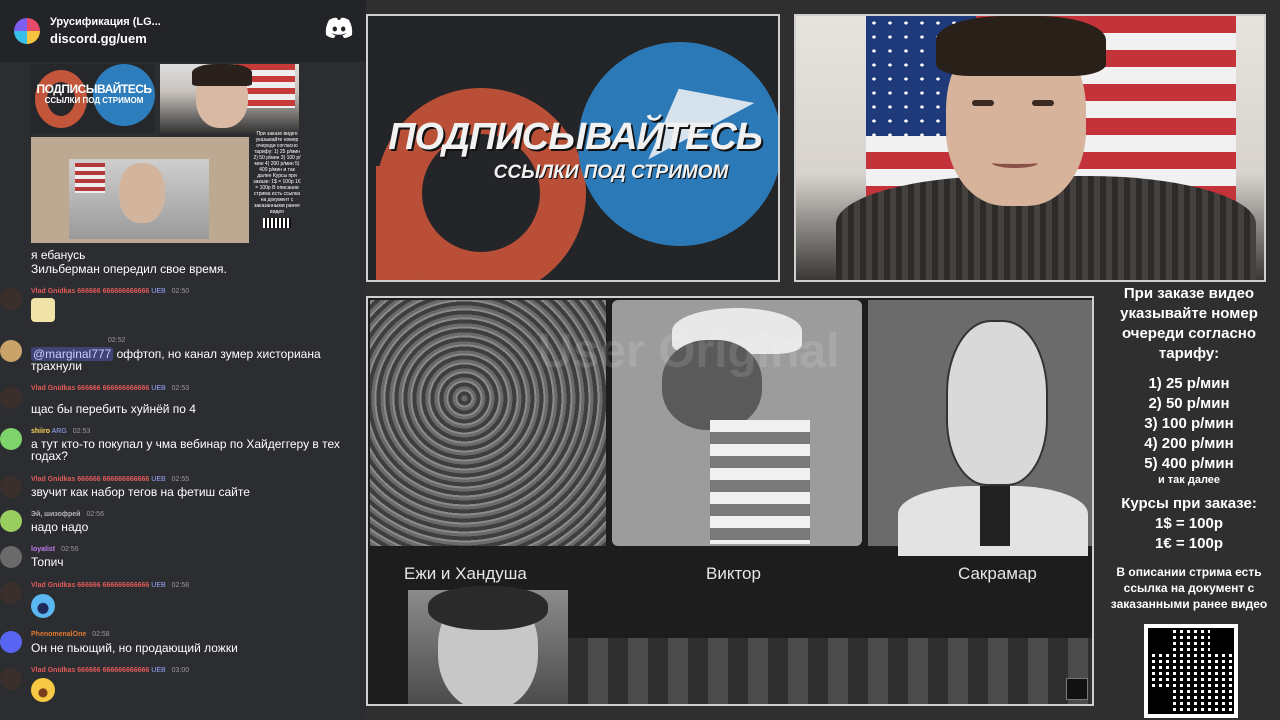  What do you see at coordinates (995, 516) in the screenshot?
I see `collar-shape` at bounding box center [995, 516].